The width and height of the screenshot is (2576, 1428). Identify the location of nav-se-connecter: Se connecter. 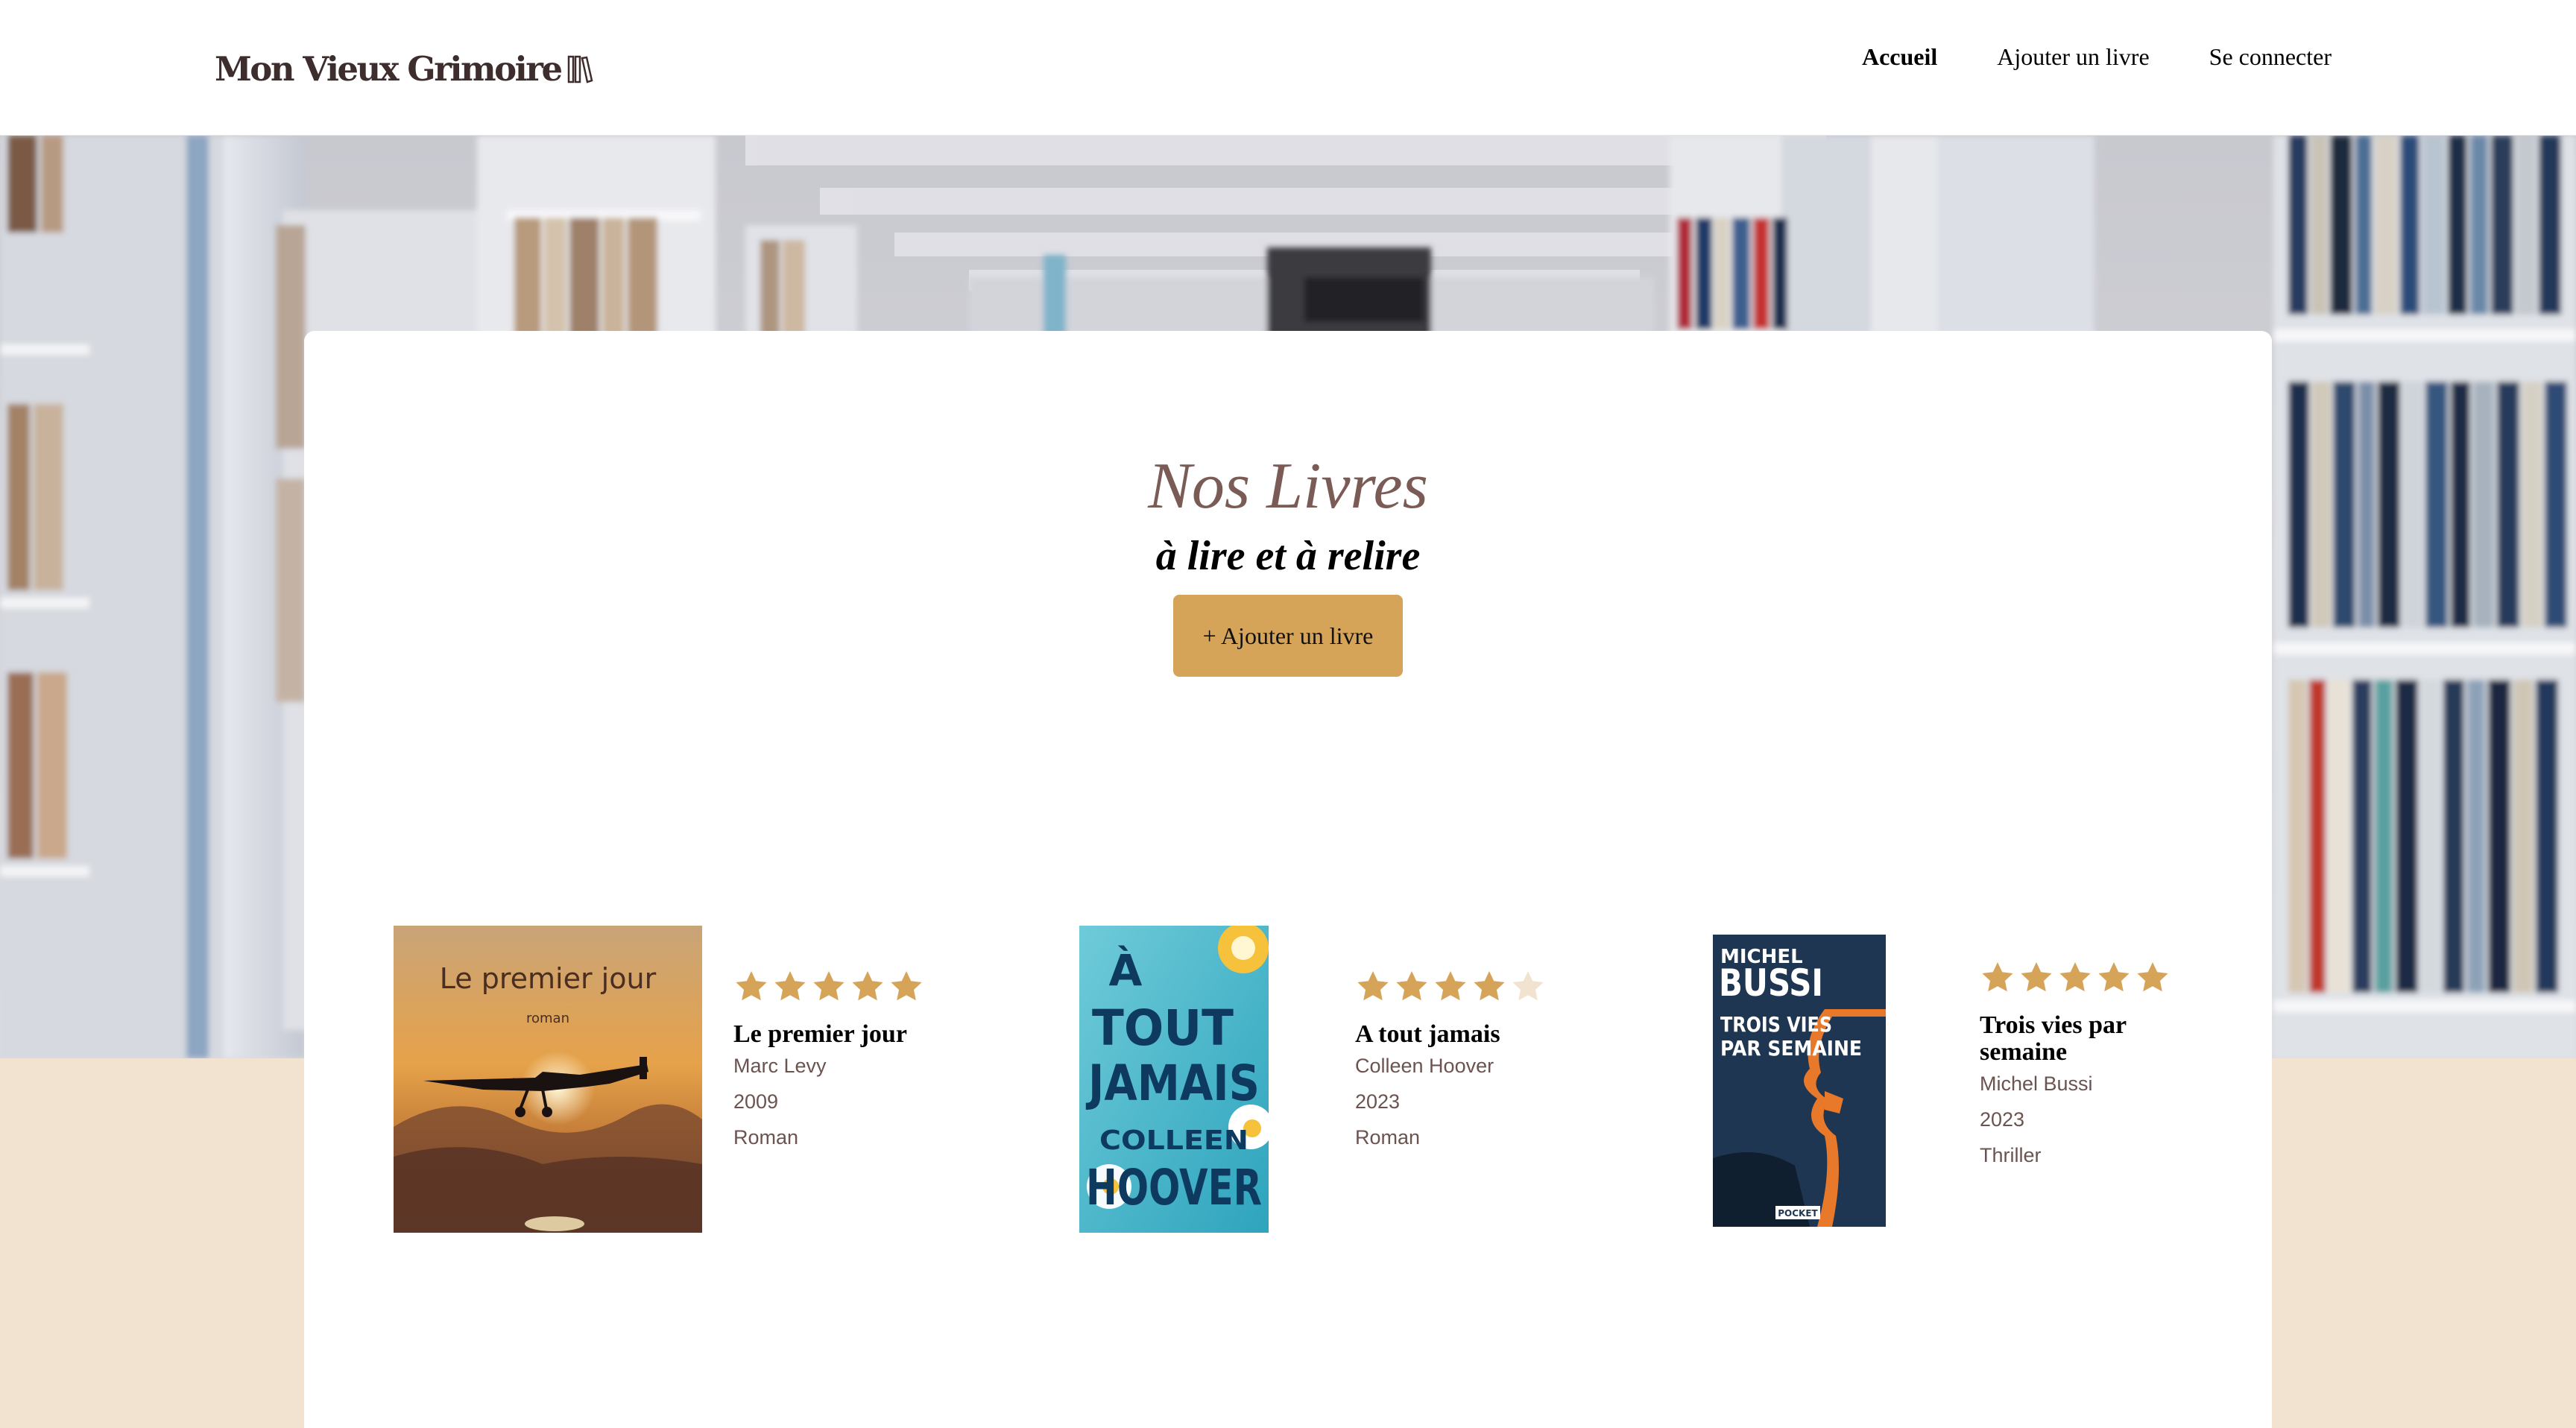
(2270, 57).